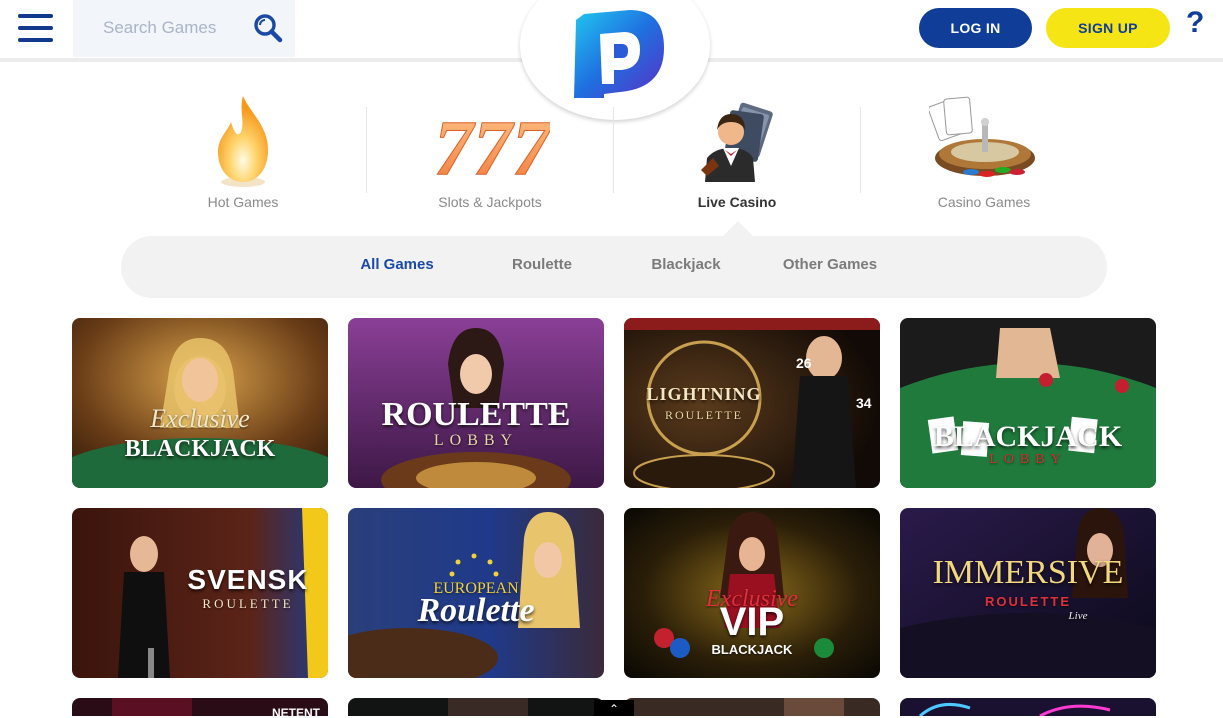 This screenshot has width=1223, height=718. What do you see at coordinates (36, 28) in the screenshot?
I see `menu-icon` at bounding box center [36, 28].